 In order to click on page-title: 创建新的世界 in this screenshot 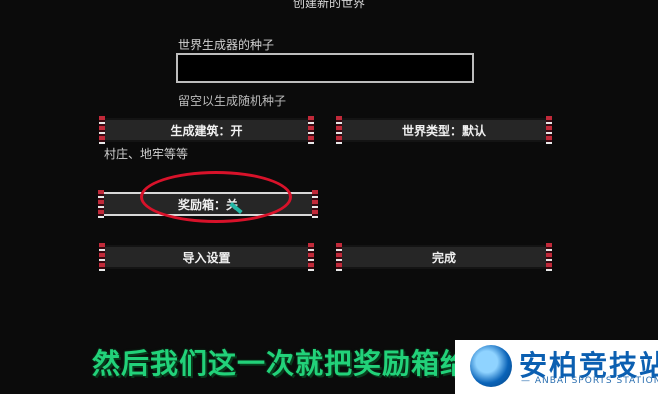, I will do `click(328, 5)`.